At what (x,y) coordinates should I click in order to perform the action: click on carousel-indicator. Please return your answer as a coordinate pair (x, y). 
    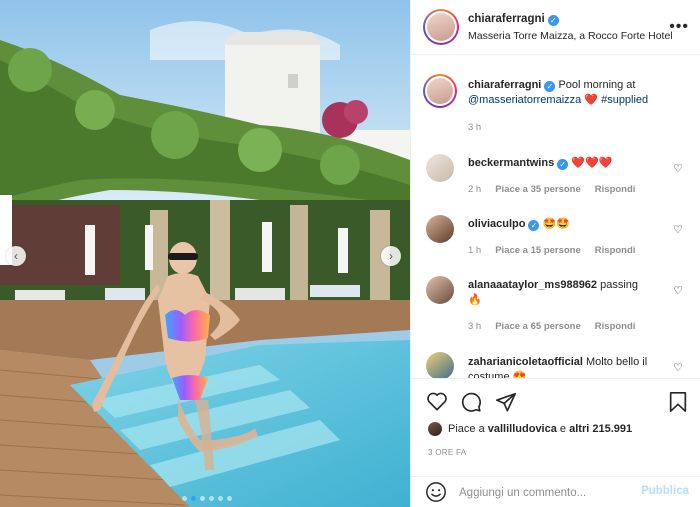
    Looking at the image, I should click on (207, 498).